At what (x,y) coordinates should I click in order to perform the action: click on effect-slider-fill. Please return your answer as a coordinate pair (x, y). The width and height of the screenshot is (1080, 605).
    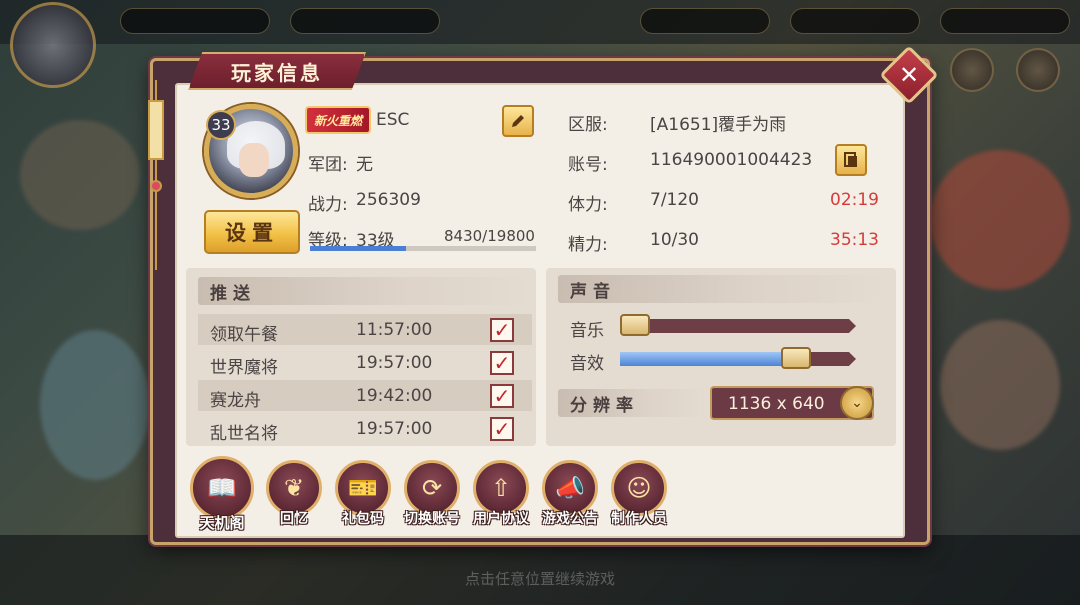
    Looking at the image, I should click on (708, 359).